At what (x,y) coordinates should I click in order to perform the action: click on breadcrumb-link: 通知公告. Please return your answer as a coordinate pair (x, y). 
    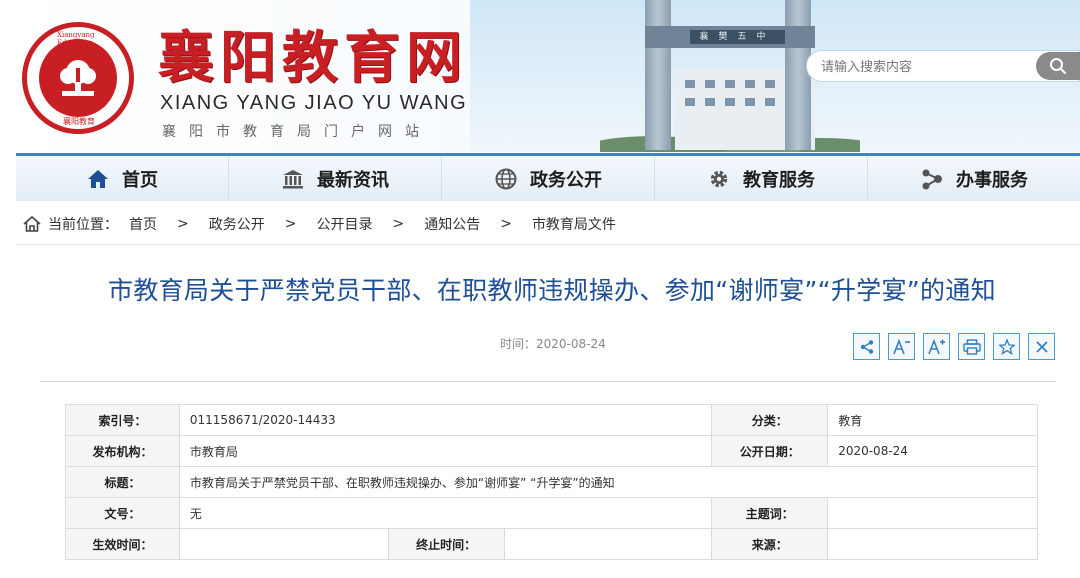
    Looking at the image, I should click on (452, 224).